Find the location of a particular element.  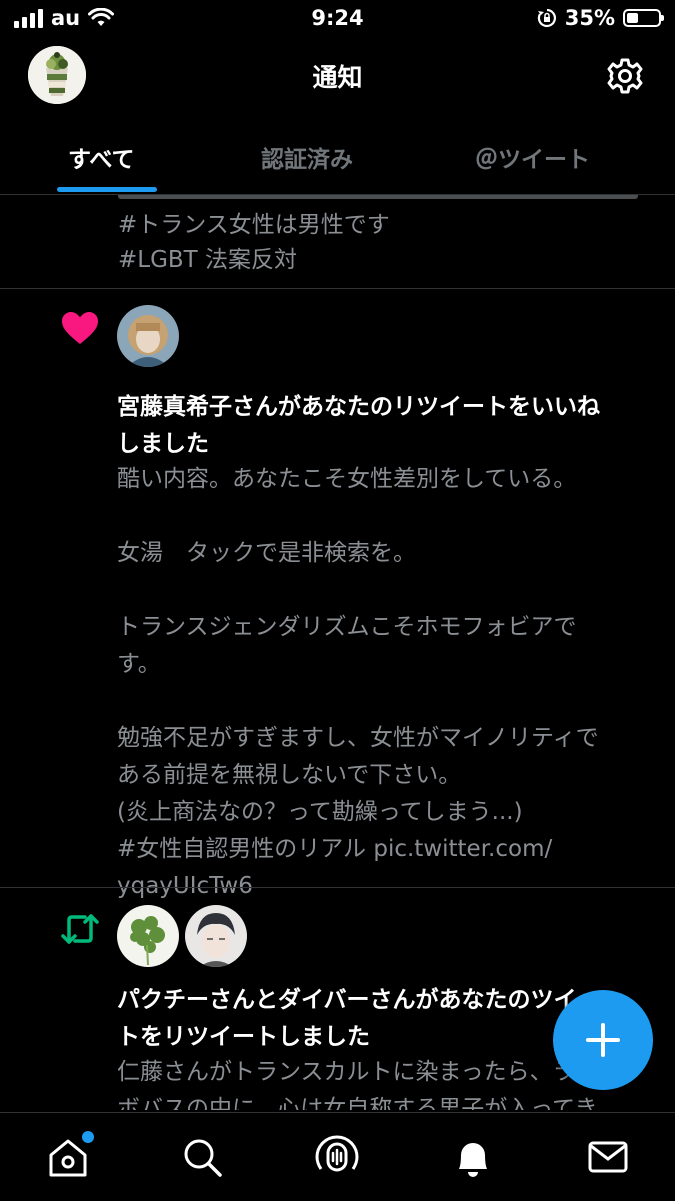

battery-icon is located at coordinates (643, 18).